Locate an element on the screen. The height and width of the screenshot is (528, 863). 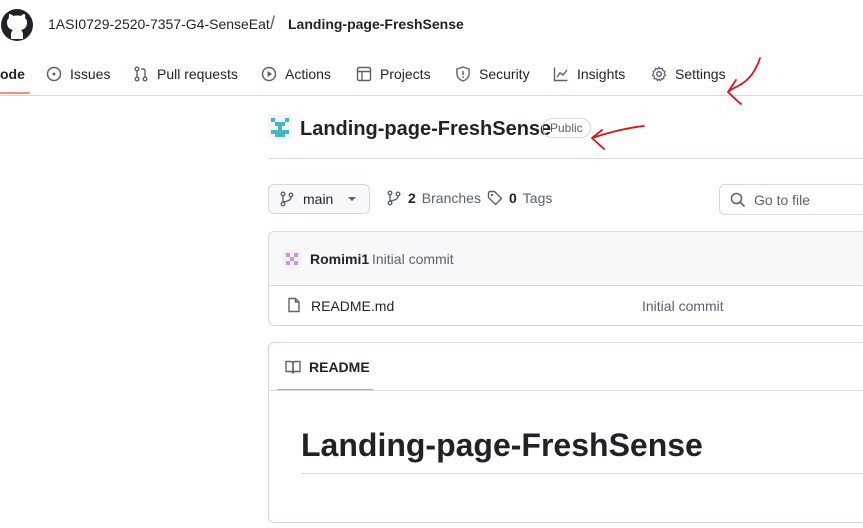
repo-title: Landing-page-FreshSense is located at coordinates (425, 129).